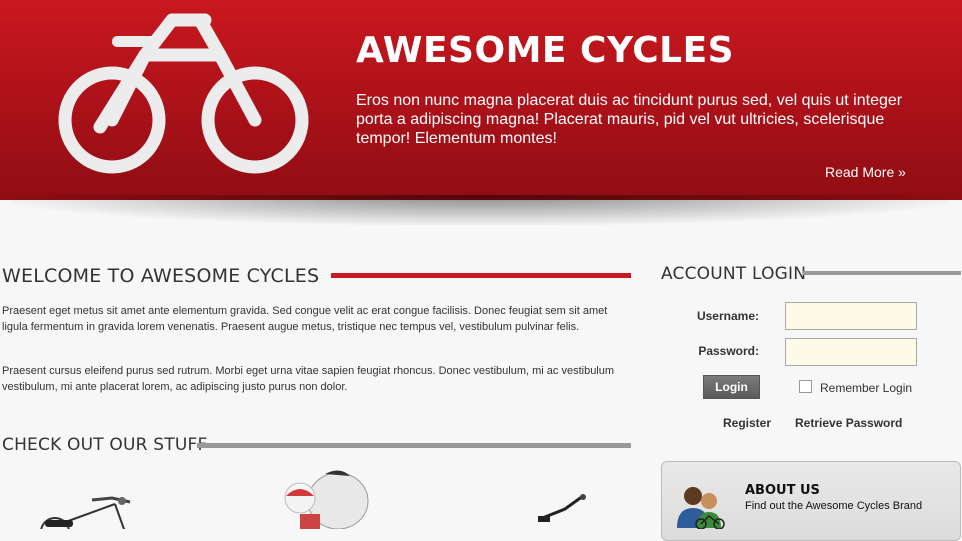  Describe the element at coordinates (848, 423) in the screenshot. I see `retrieve-password-link: Retrieve Password` at that location.